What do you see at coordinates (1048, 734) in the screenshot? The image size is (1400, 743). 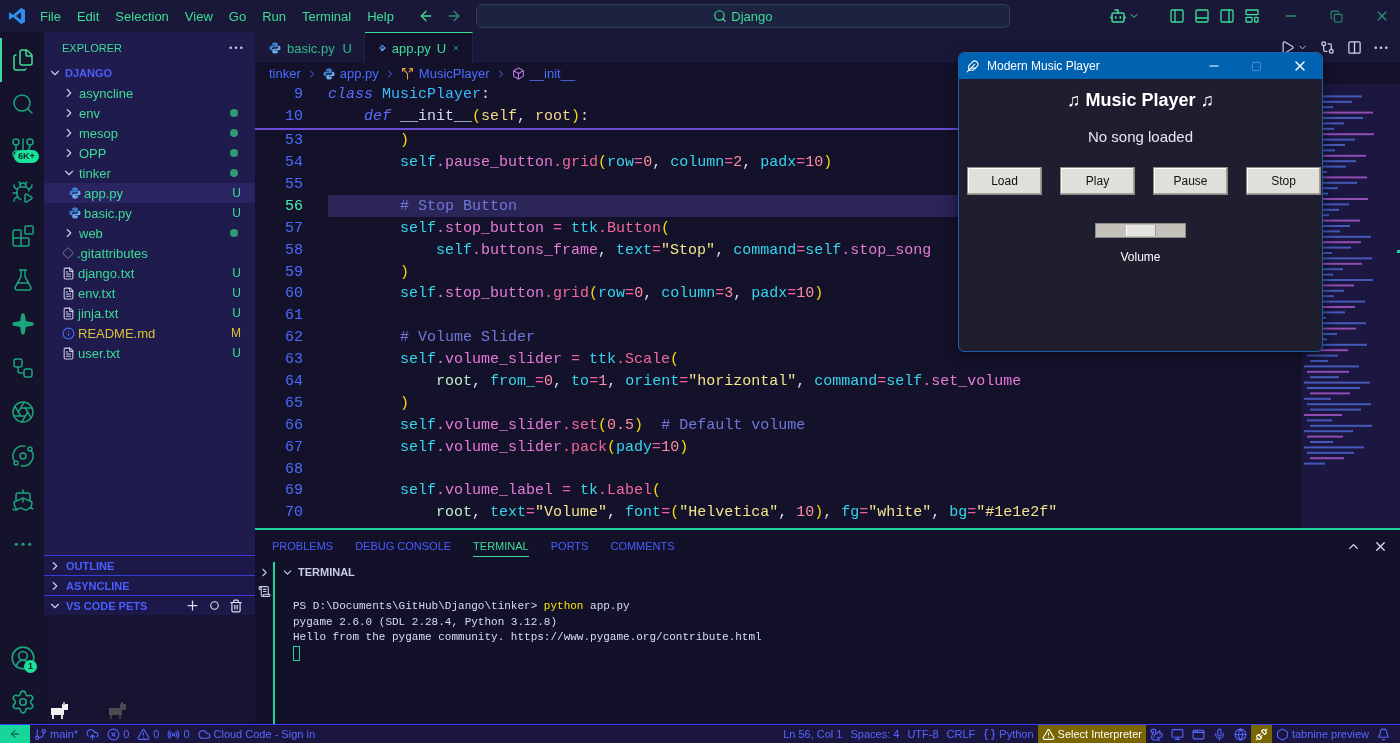 I see `warning-icon` at bounding box center [1048, 734].